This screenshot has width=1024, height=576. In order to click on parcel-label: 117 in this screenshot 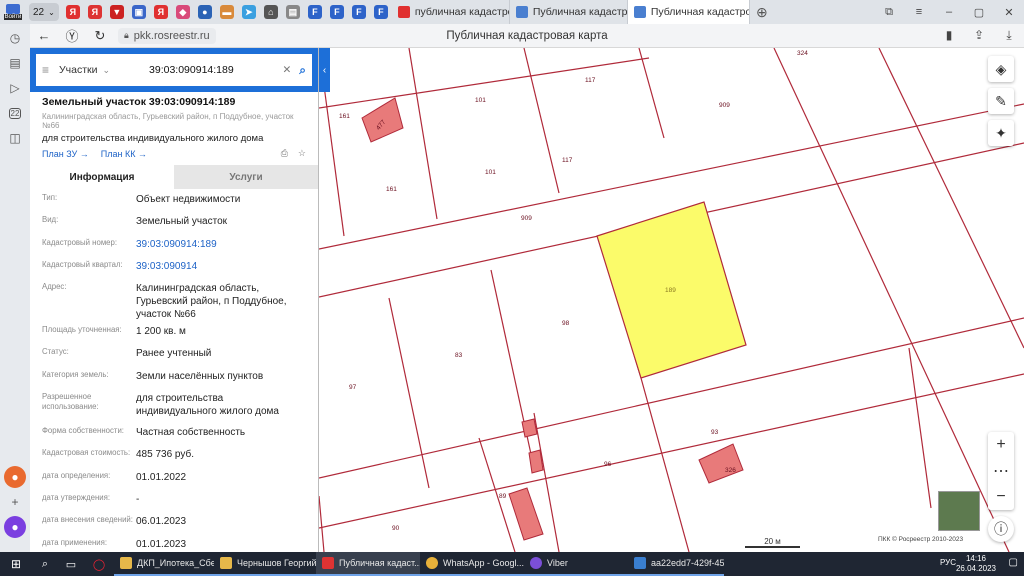, I will do `click(567, 160)`.